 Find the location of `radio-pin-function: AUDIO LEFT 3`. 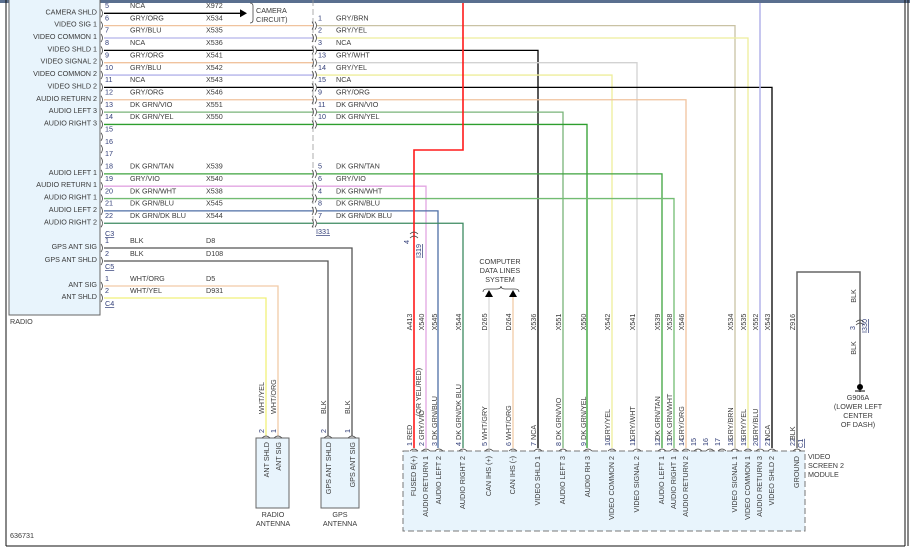

radio-pin-function: AUDIO LEFT 3 is located at coordinates (73, 110).